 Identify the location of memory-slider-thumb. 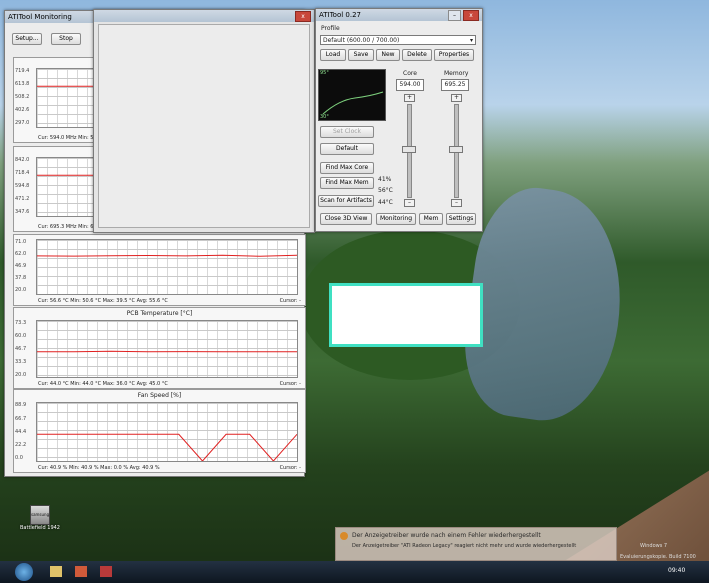
(456, 149).